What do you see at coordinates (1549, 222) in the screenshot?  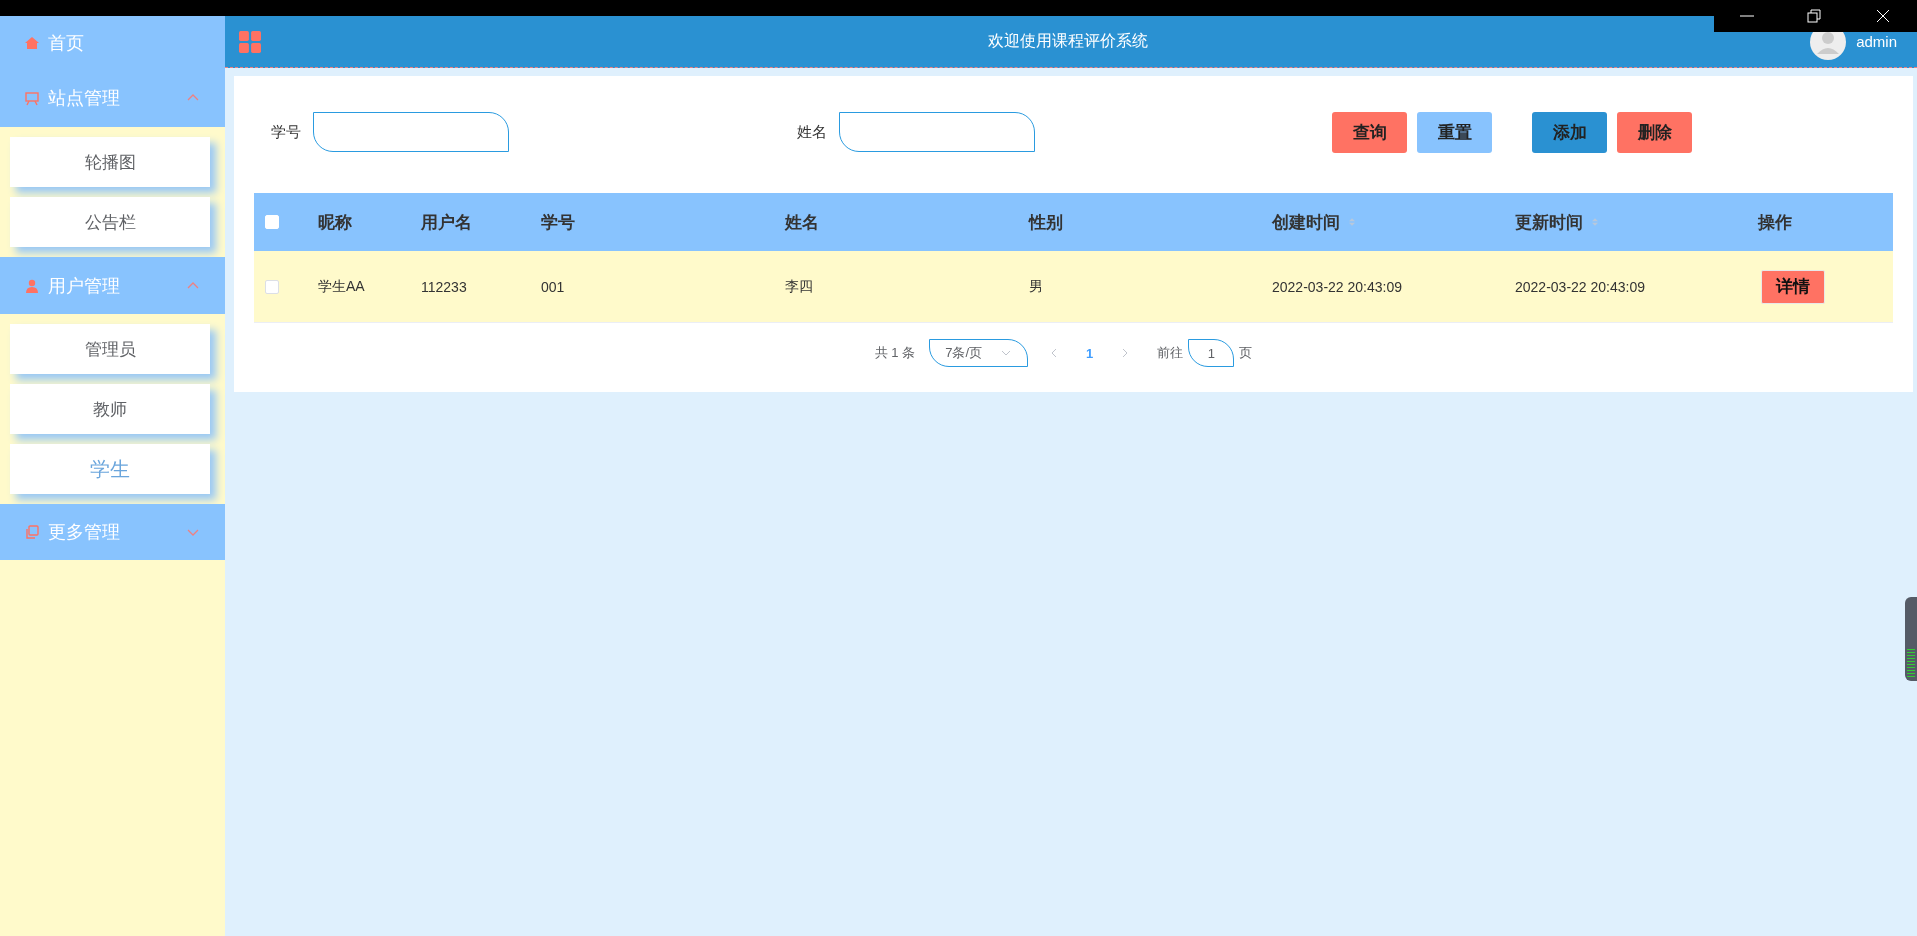 I see `column-header: 更新时间` at bounding box center [1549, 222].